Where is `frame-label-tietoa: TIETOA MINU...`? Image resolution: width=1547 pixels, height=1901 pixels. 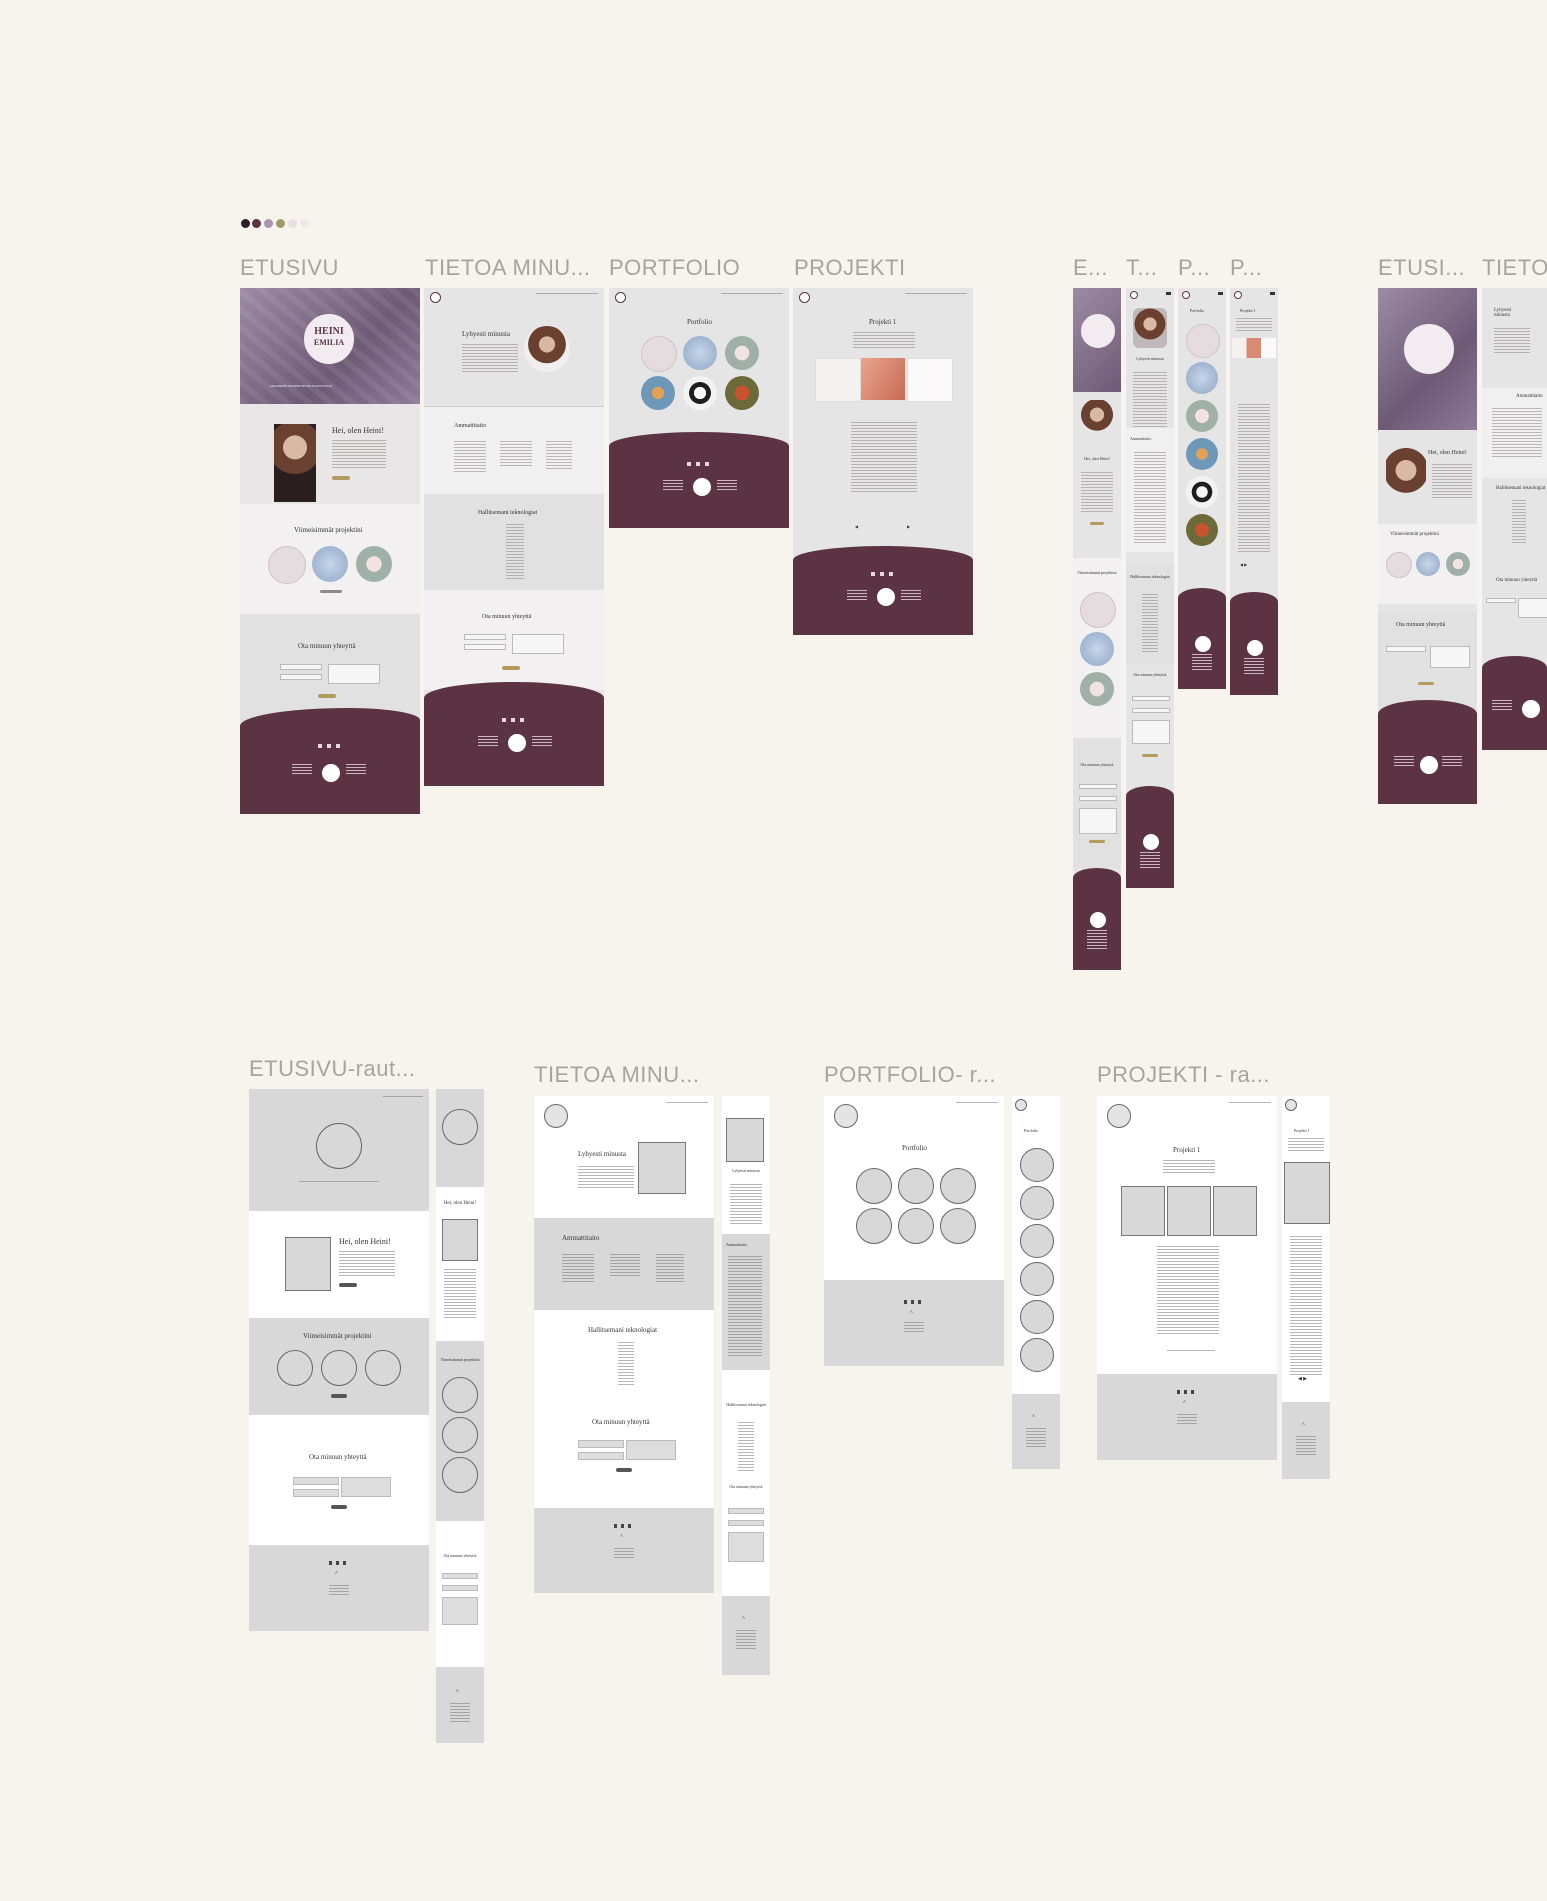 frame-label-tietoa: TIETOA MINU... is located at coordinates (508, 268).